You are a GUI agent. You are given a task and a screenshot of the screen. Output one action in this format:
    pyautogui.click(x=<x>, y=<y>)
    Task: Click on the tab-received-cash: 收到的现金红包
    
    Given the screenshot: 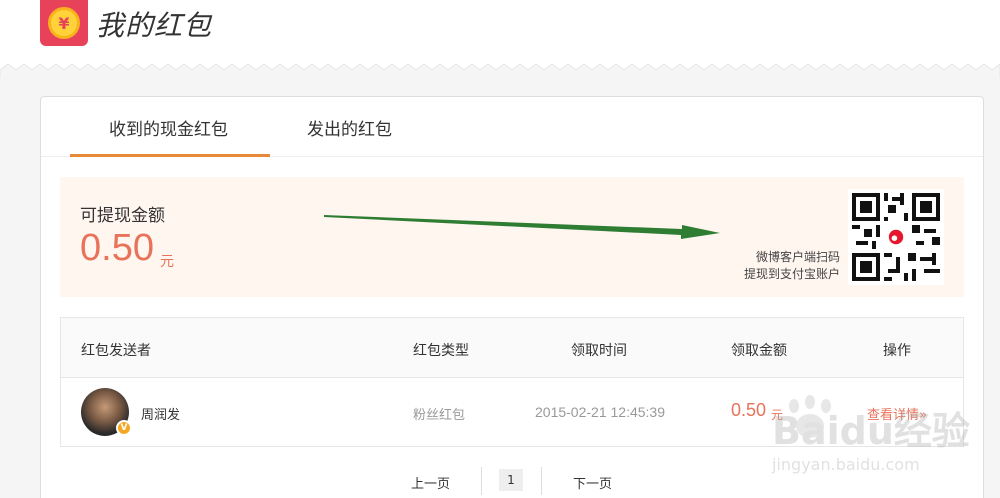 What is the action you would take?
    pyautogui.click(x=168, y=127)
    